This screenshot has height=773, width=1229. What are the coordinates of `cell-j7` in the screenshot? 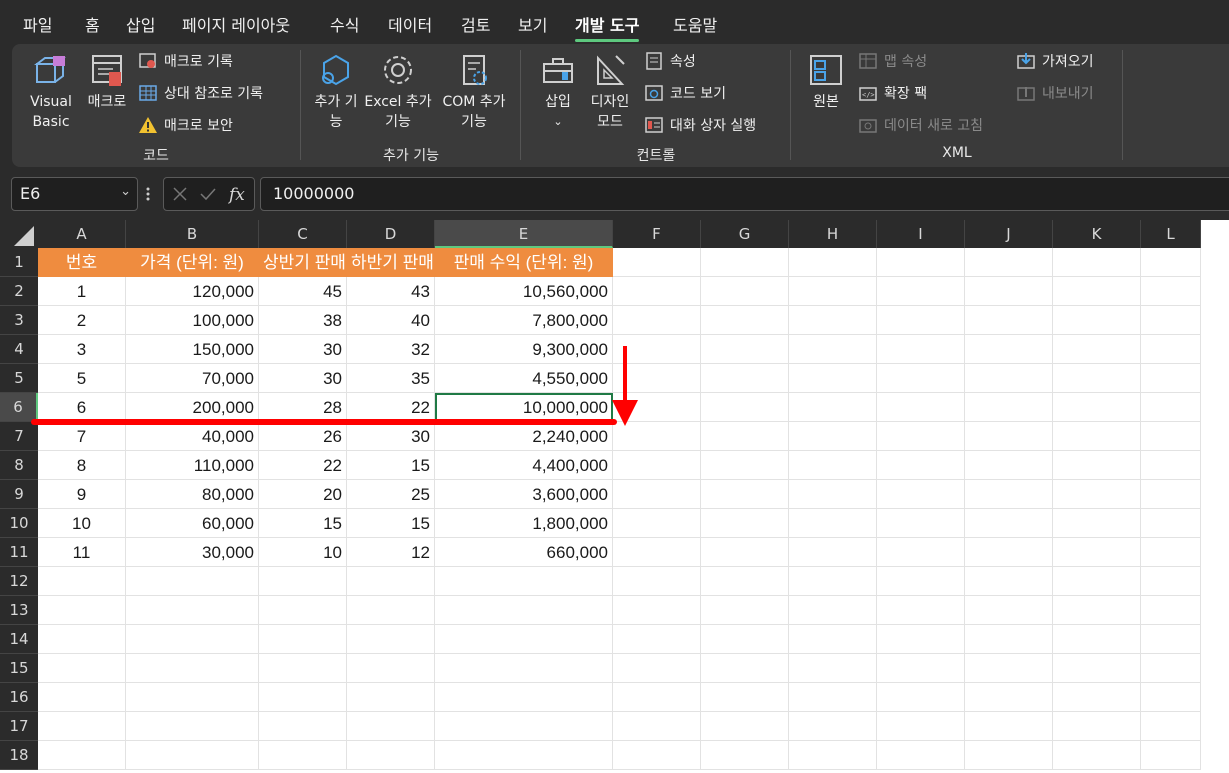 It's located at (1009, 436).